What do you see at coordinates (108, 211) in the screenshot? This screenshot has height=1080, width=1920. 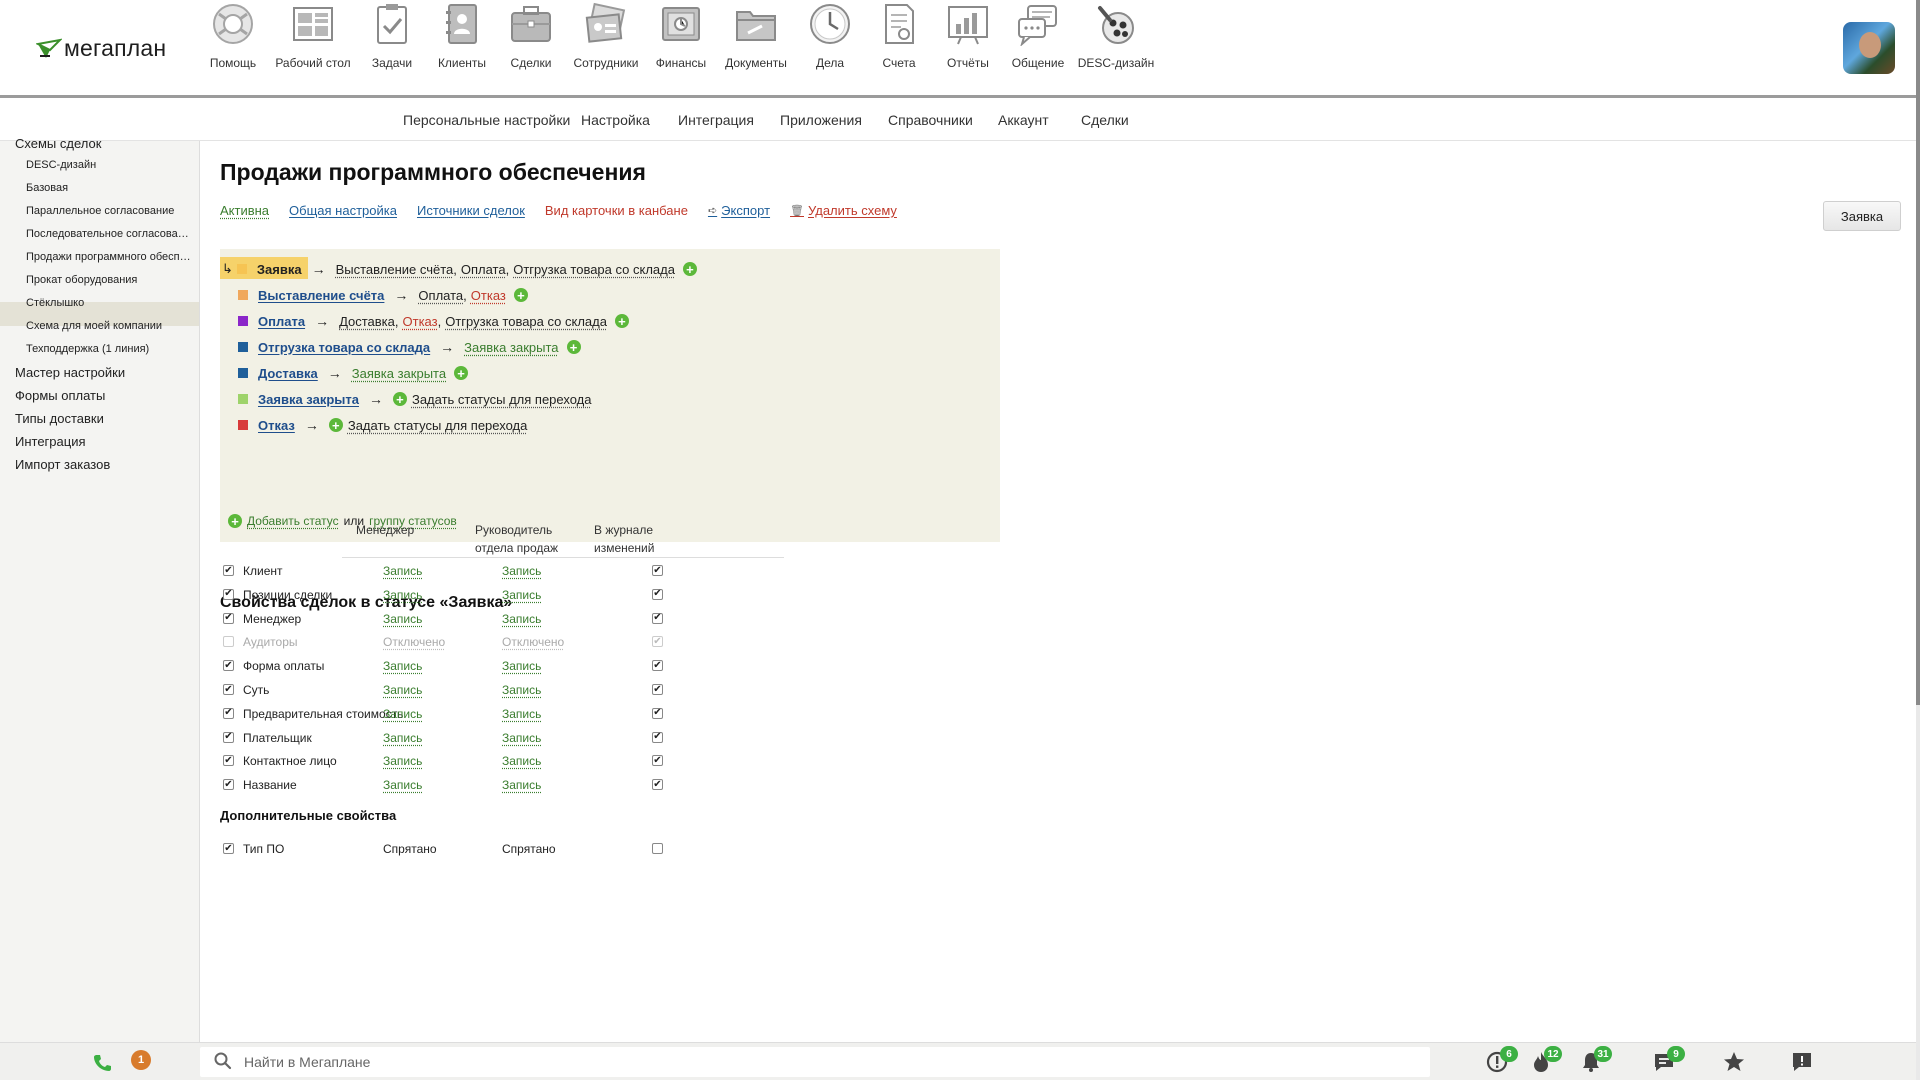 I see `sidebar-item-3: Параллельное согласование` at bounding box center [108, 211].